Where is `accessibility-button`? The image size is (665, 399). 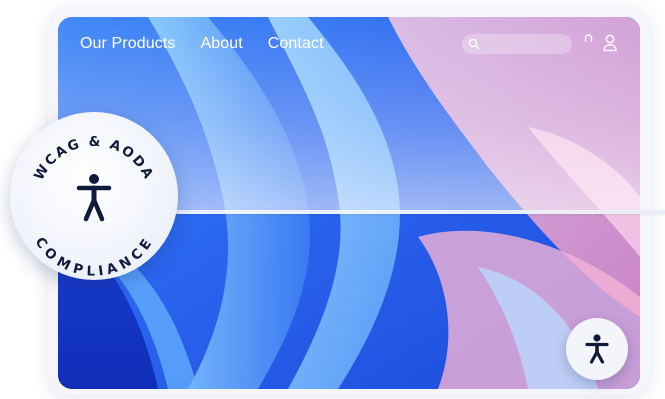 accessibility-button is located at coordinates (597, 349).